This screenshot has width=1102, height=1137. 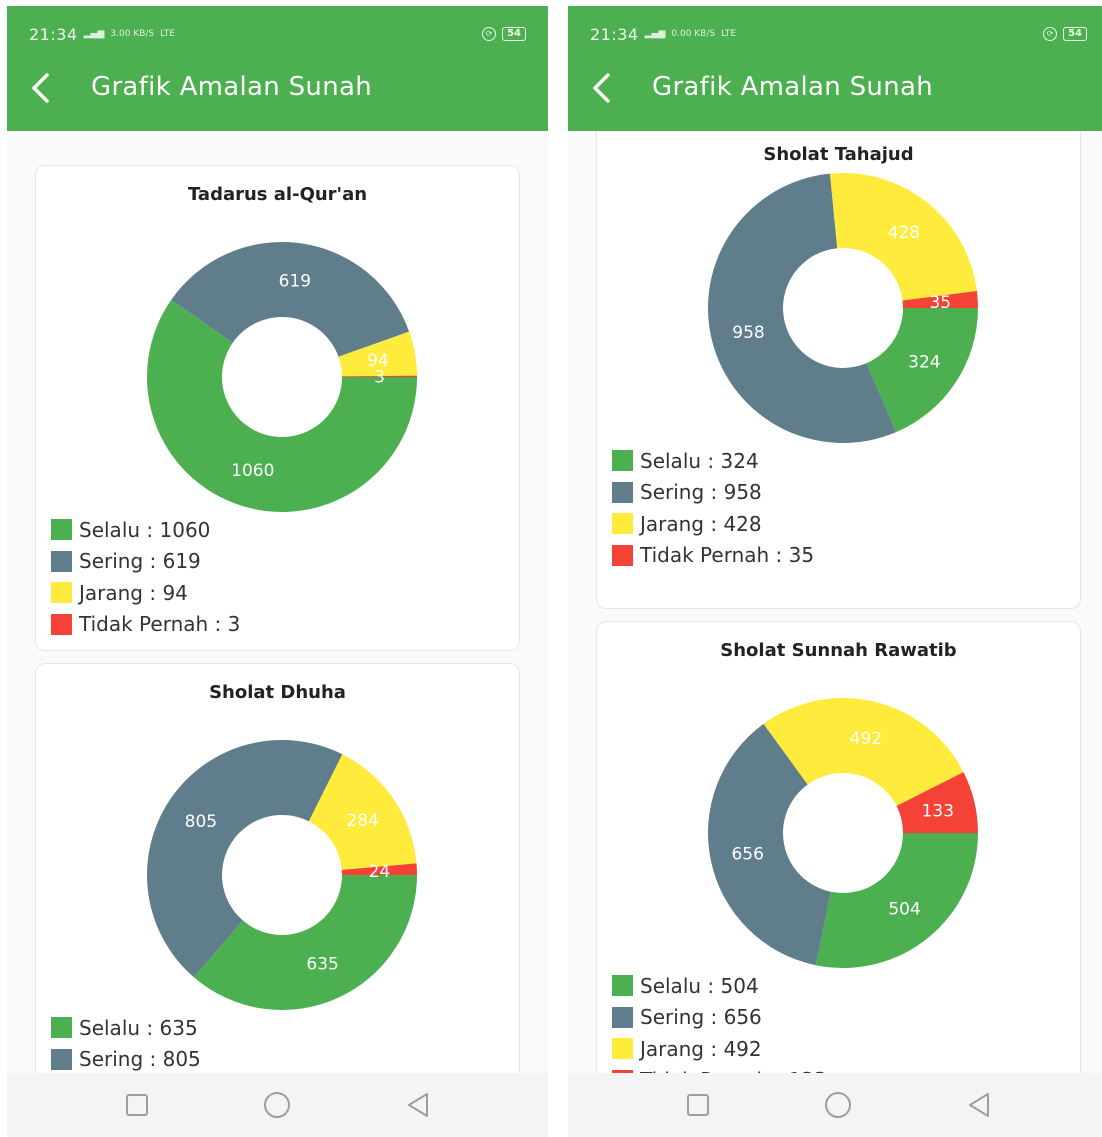 I want to click on chart-title: Sholat Tahajud, so click(x=838, y=154).